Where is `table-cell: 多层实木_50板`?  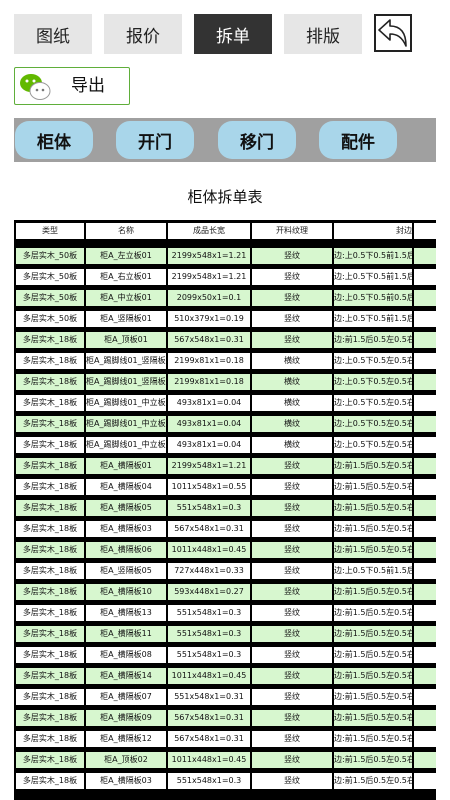 table-cell: 多层实木_50板 is located at coordinates (50, 256).